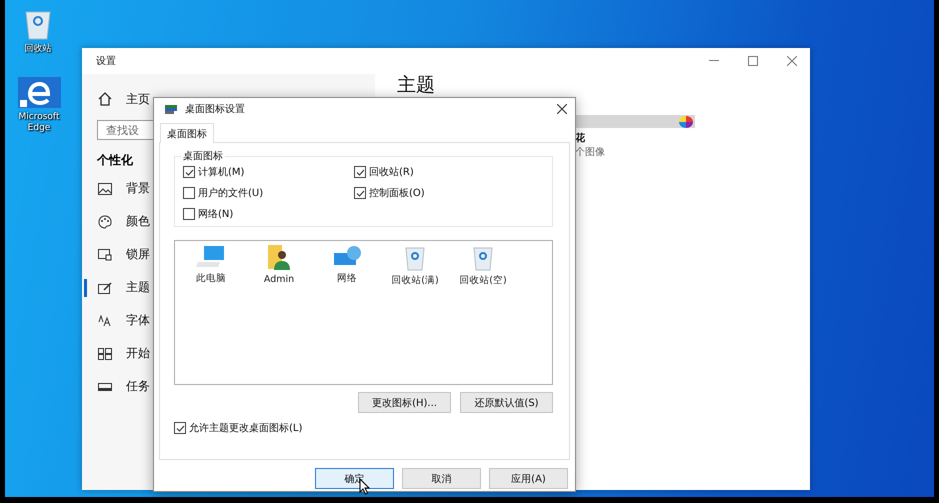 The width and height of the screenshot is (939, 503). Describe the element at coordinates (138, 287) in the screenshot. I see `nav-item: 主题` at that location.